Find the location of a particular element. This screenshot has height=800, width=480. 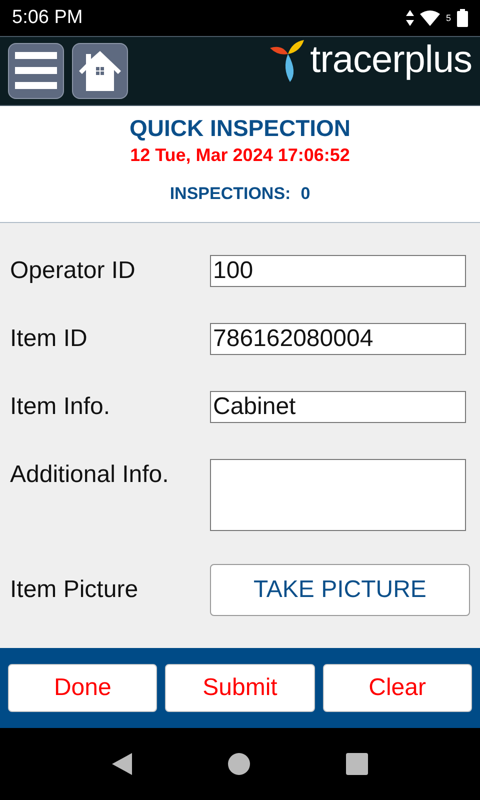

action-button: Clear is located at coordinates (397, 688).